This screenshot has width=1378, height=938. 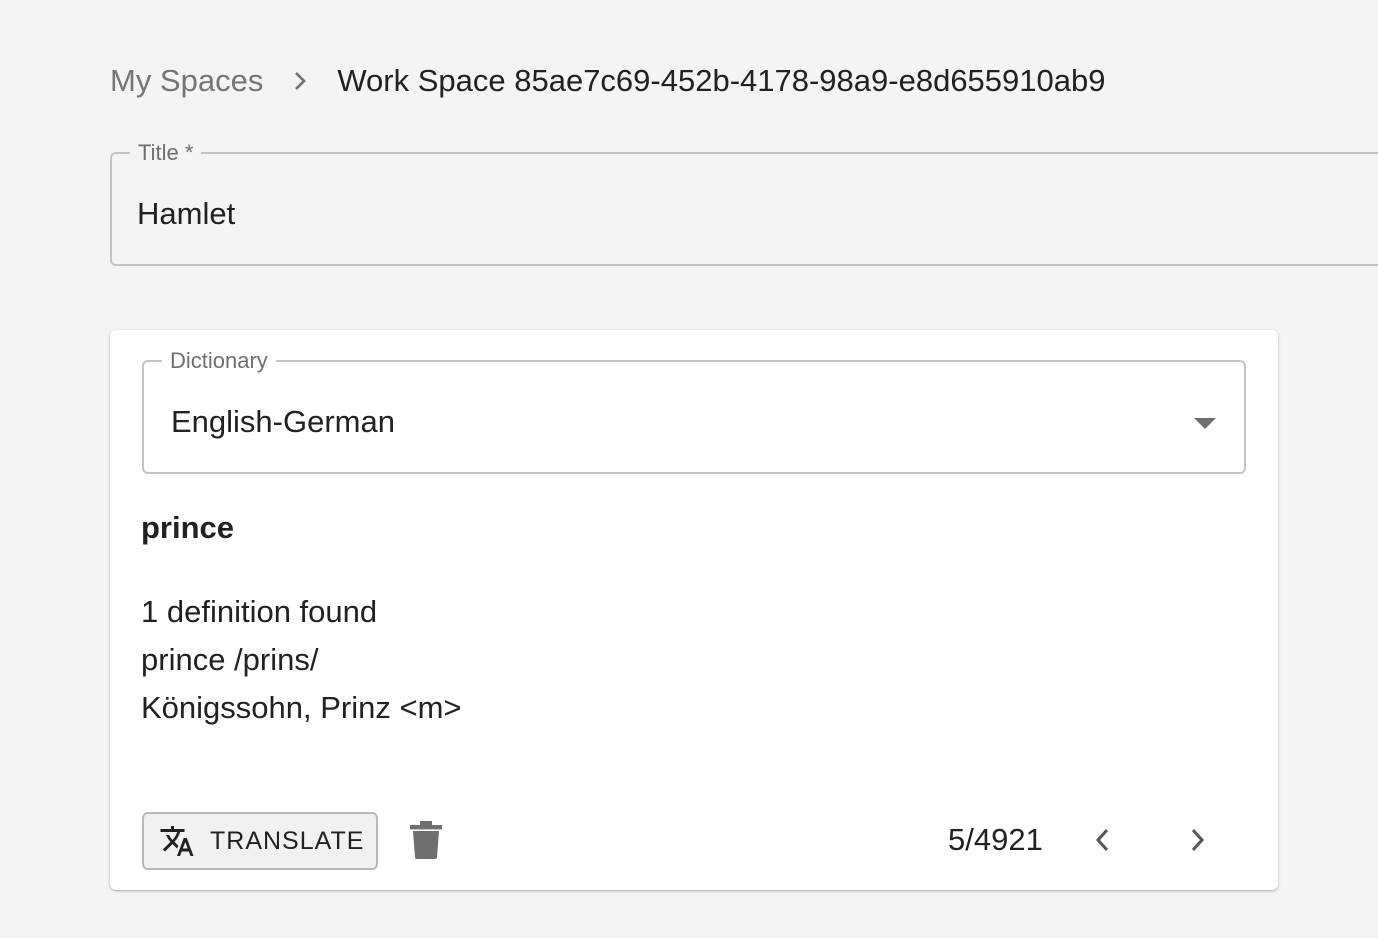 What do you see at coordinates (283, 422) in the screenshot?
I see `dictionary-selected-value: English-German` at bounding box center [283, 422].